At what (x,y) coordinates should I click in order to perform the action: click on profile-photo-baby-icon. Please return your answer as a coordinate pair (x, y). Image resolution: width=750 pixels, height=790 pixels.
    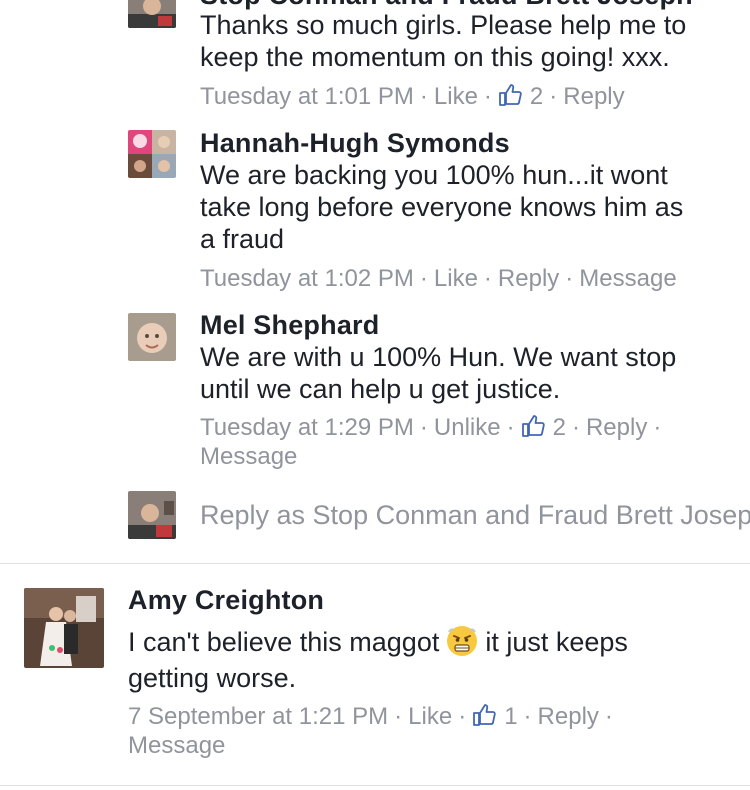
    Looking at the image, I should click on (152, 337).